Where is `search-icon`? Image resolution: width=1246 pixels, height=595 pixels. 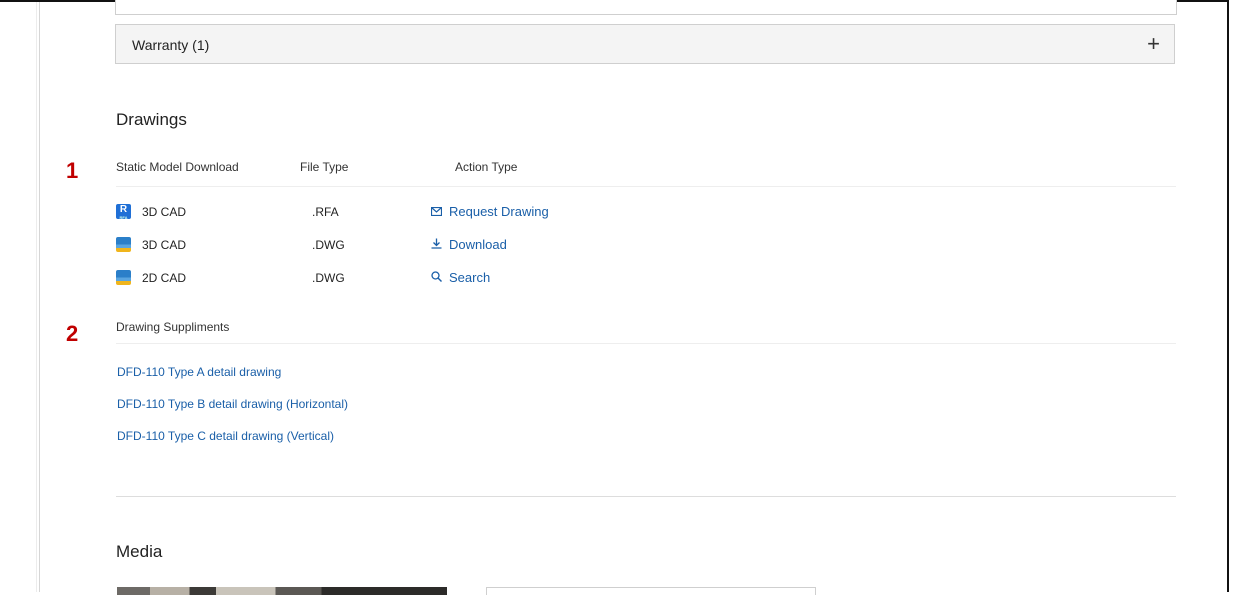 search-icon is located at coordinates (438, 278).